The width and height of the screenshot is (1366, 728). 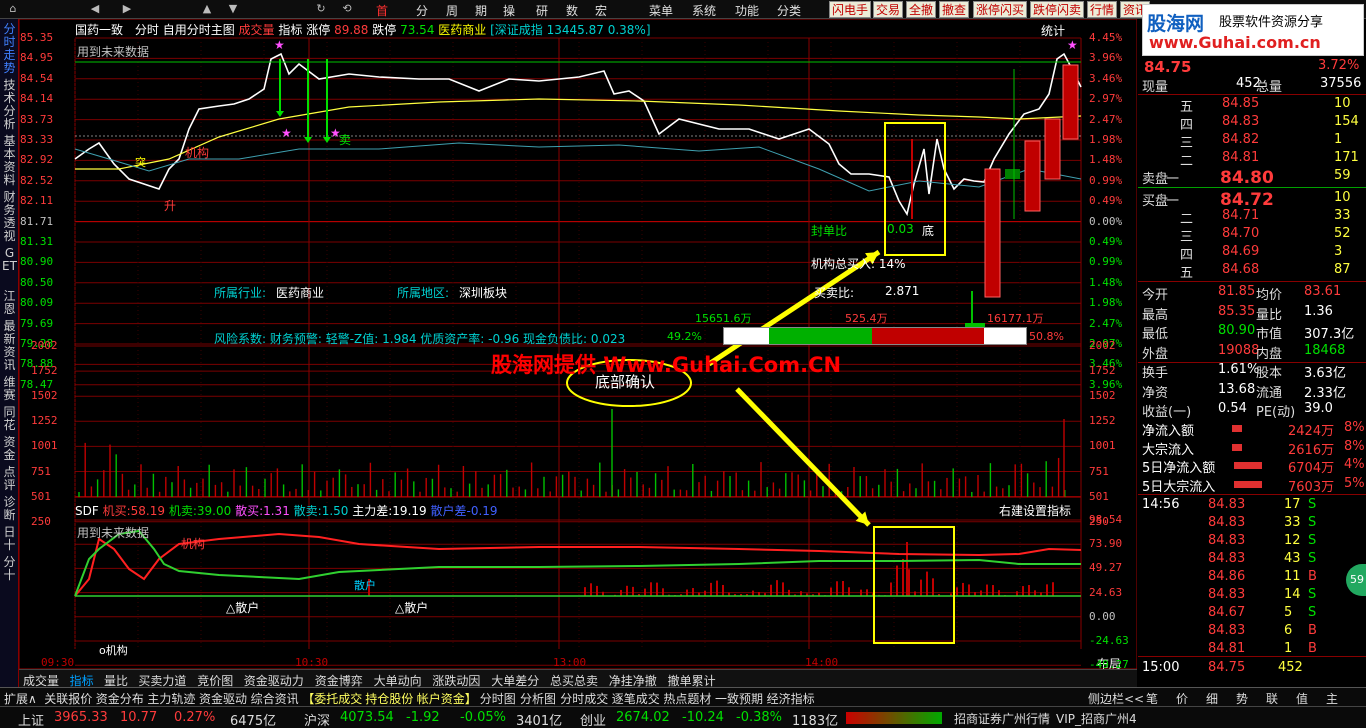 What do you see at coordinates (257, 30) in the screenshot?
I see `cjl-label: 成交量` at bounding box center [257, 30].